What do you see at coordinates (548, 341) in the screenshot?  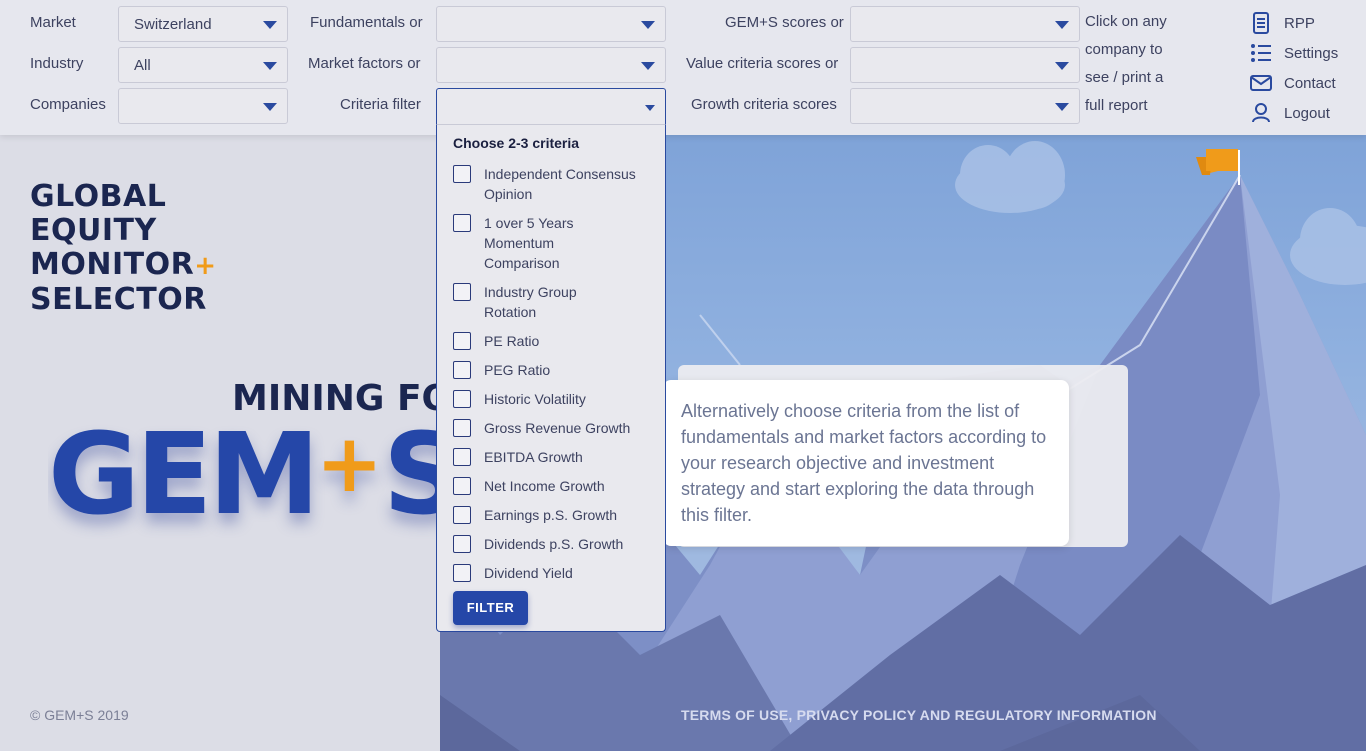 I see `criteria-option: PE Ratio` at bounding box center [548, 341].